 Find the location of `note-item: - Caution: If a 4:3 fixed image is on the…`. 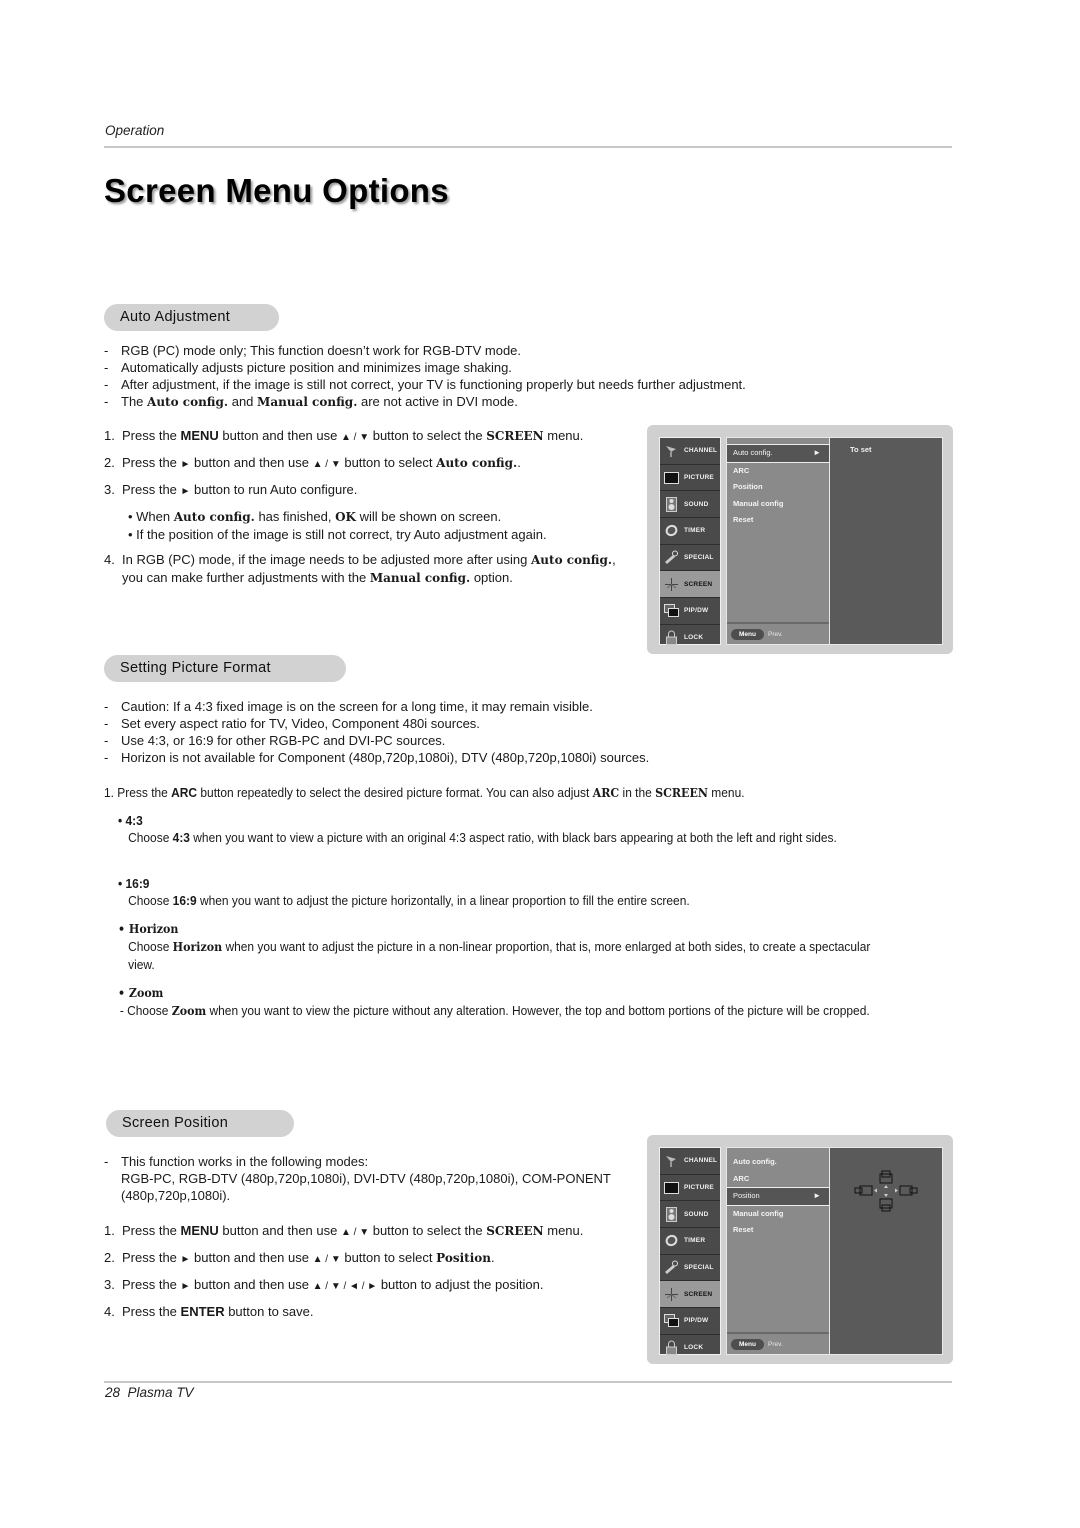

note-item: - Caution: If a 4:3 fixed image is on the… is located at coordinates (348, 706).